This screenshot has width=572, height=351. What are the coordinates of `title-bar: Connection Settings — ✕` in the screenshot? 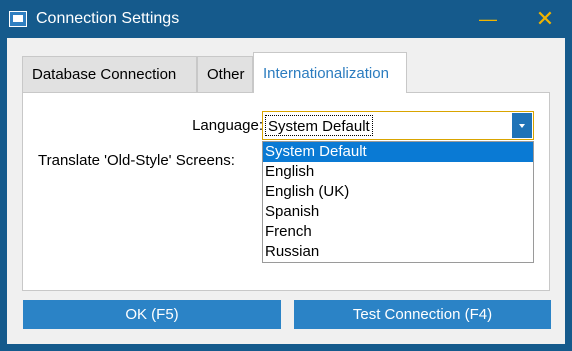 It's located at (286, 19).